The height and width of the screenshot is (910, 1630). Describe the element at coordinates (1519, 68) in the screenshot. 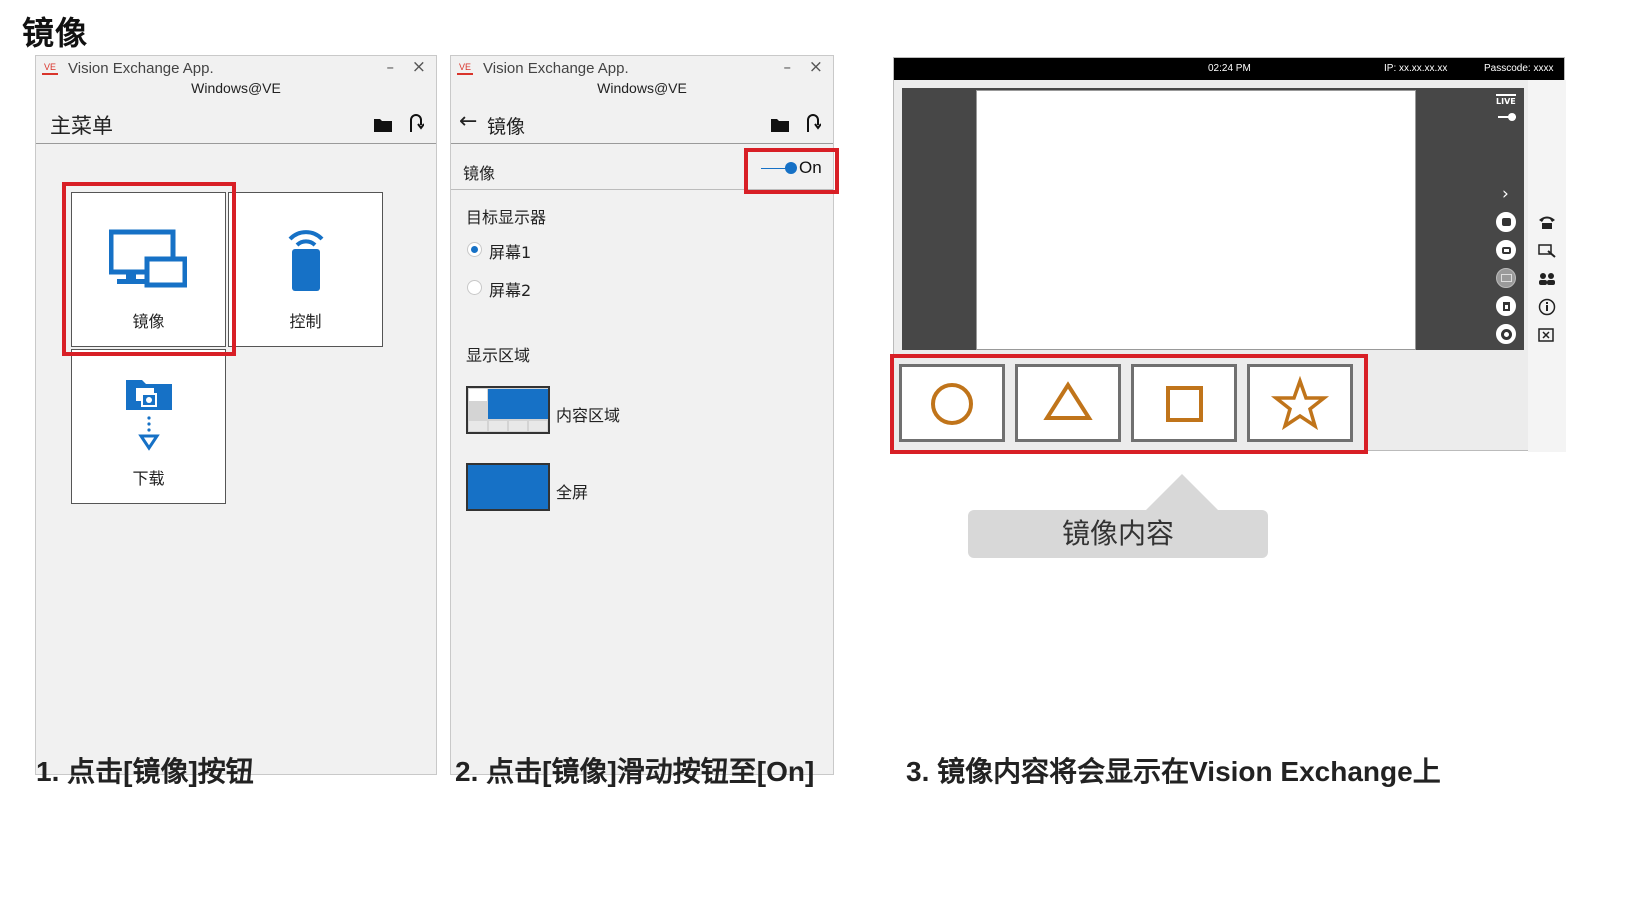

I see `display-passcode: Passcode: xxxx` at that location.